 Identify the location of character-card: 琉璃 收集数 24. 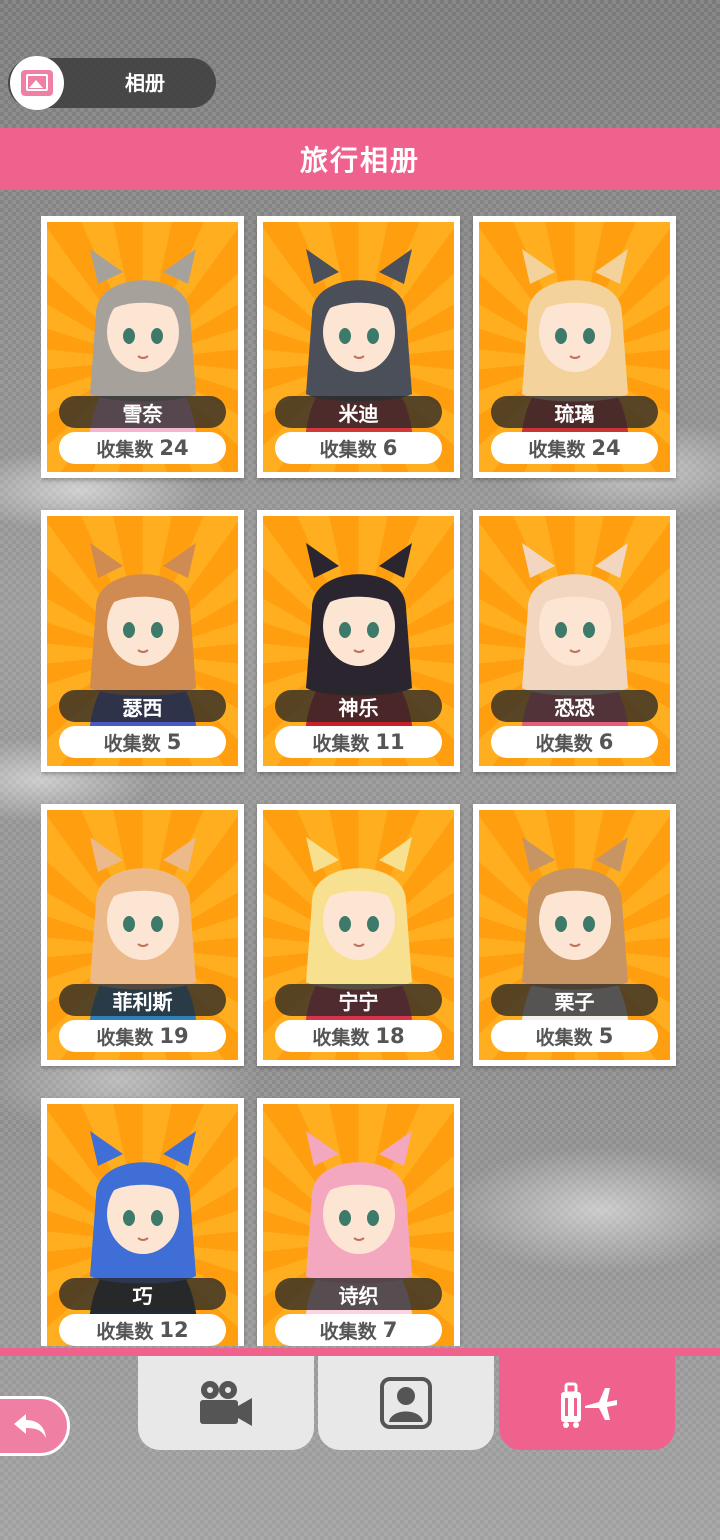
(574, 347).